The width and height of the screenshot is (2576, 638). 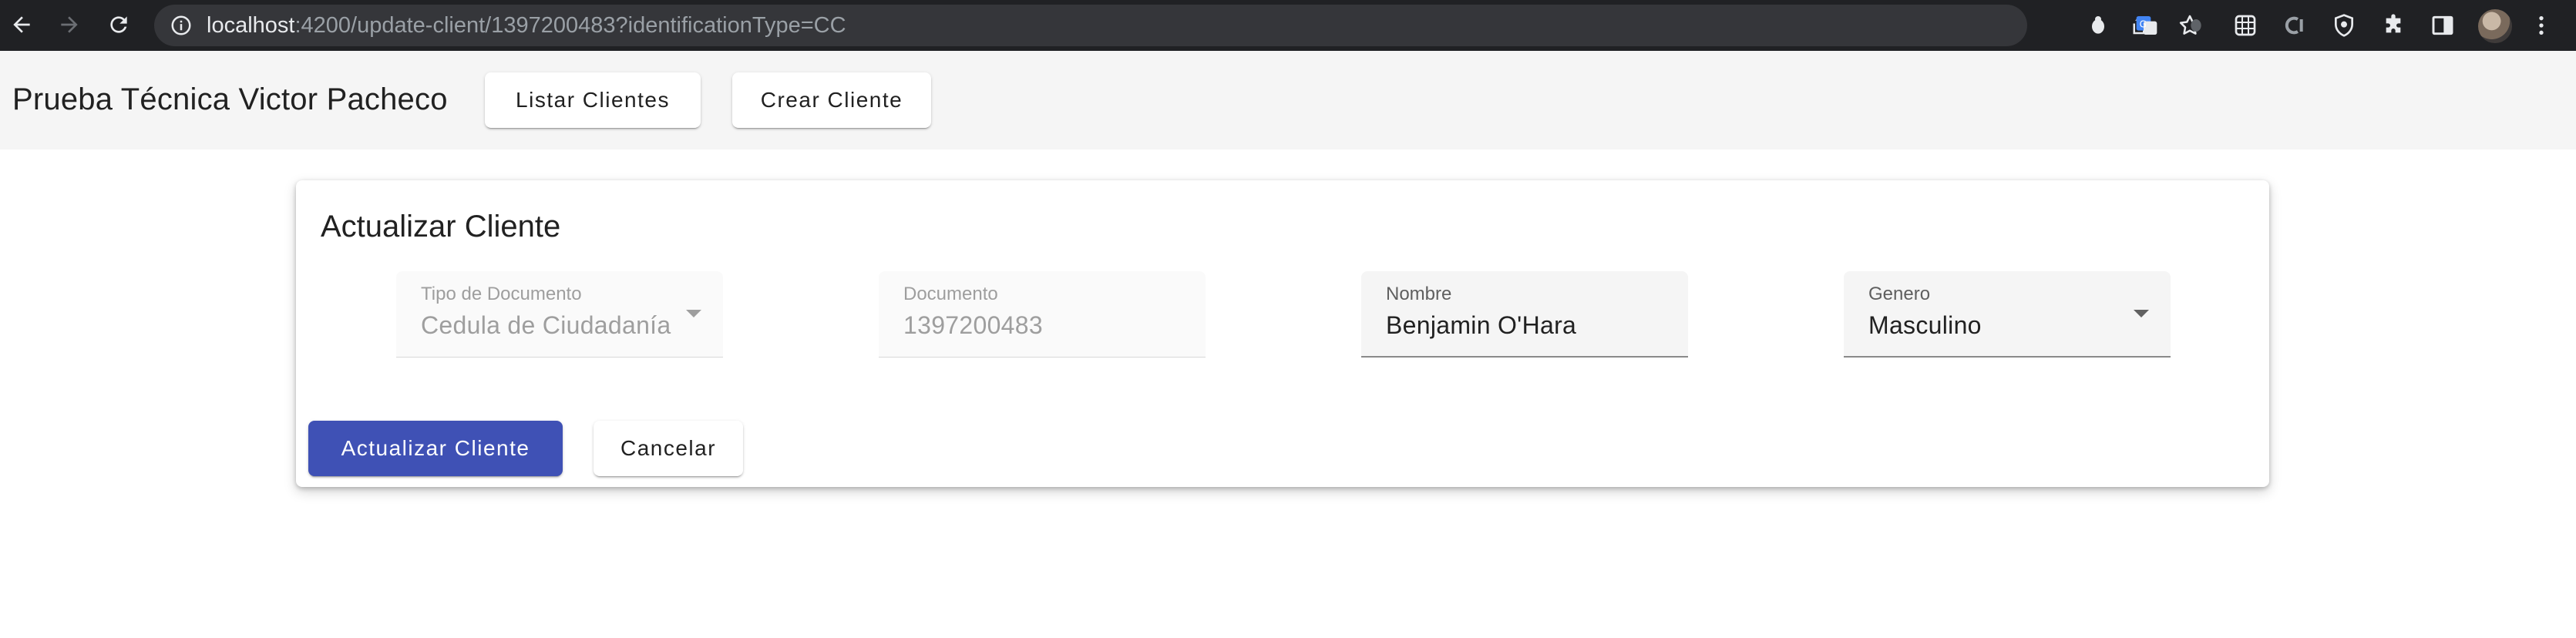 I want to click on extension-bug-icon, so click(x=2098, y=25).